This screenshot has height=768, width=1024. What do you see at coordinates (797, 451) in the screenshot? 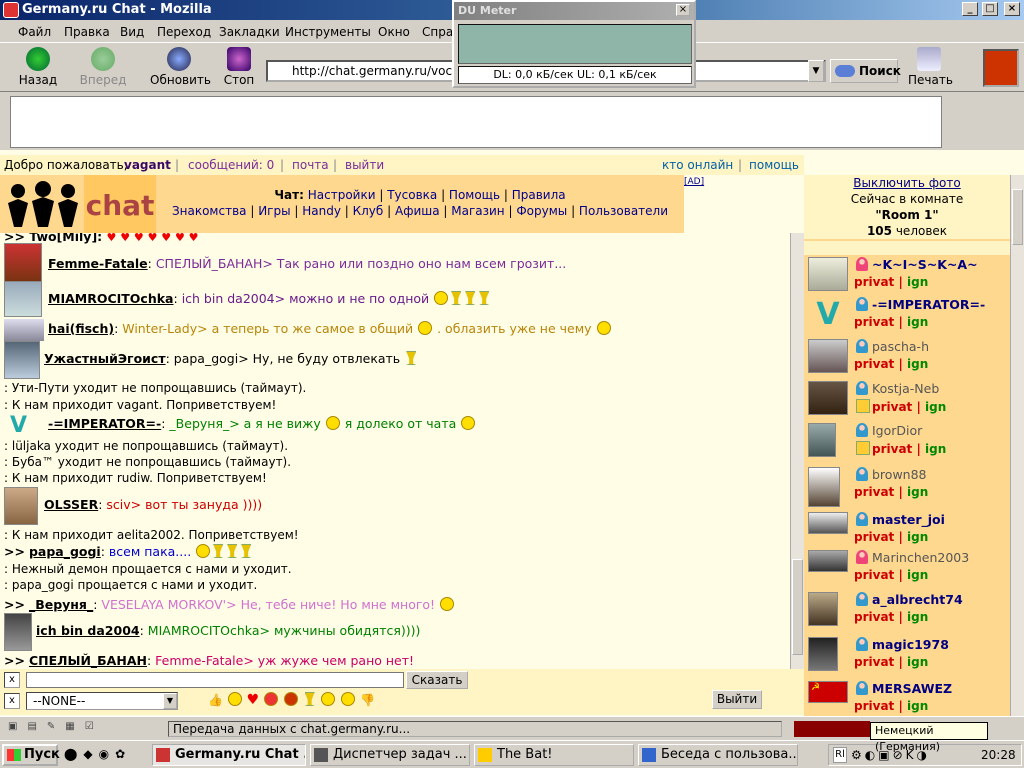
I see `chat-scrollbar` at bounding box center [797, 451].